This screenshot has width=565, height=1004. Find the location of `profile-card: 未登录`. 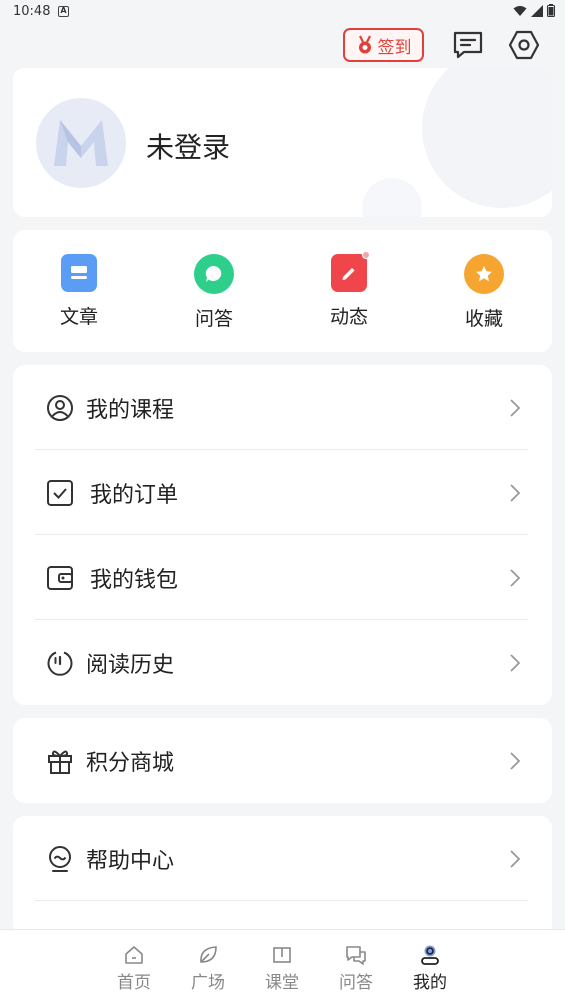

profile-card: 未登录 is located at coordinates (282, 142).